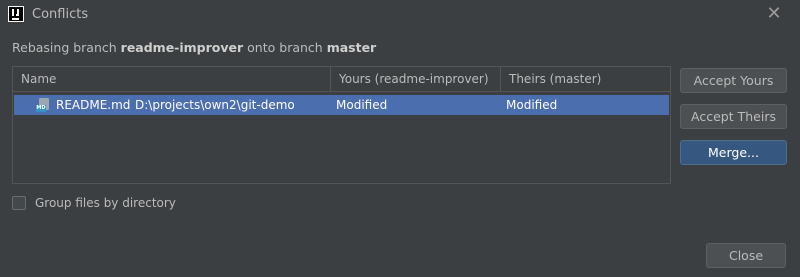 The image size is (800, 277). Describe the element at coordinates (93, 105) in the screenshot. I see `file-name: README.md` at that location.